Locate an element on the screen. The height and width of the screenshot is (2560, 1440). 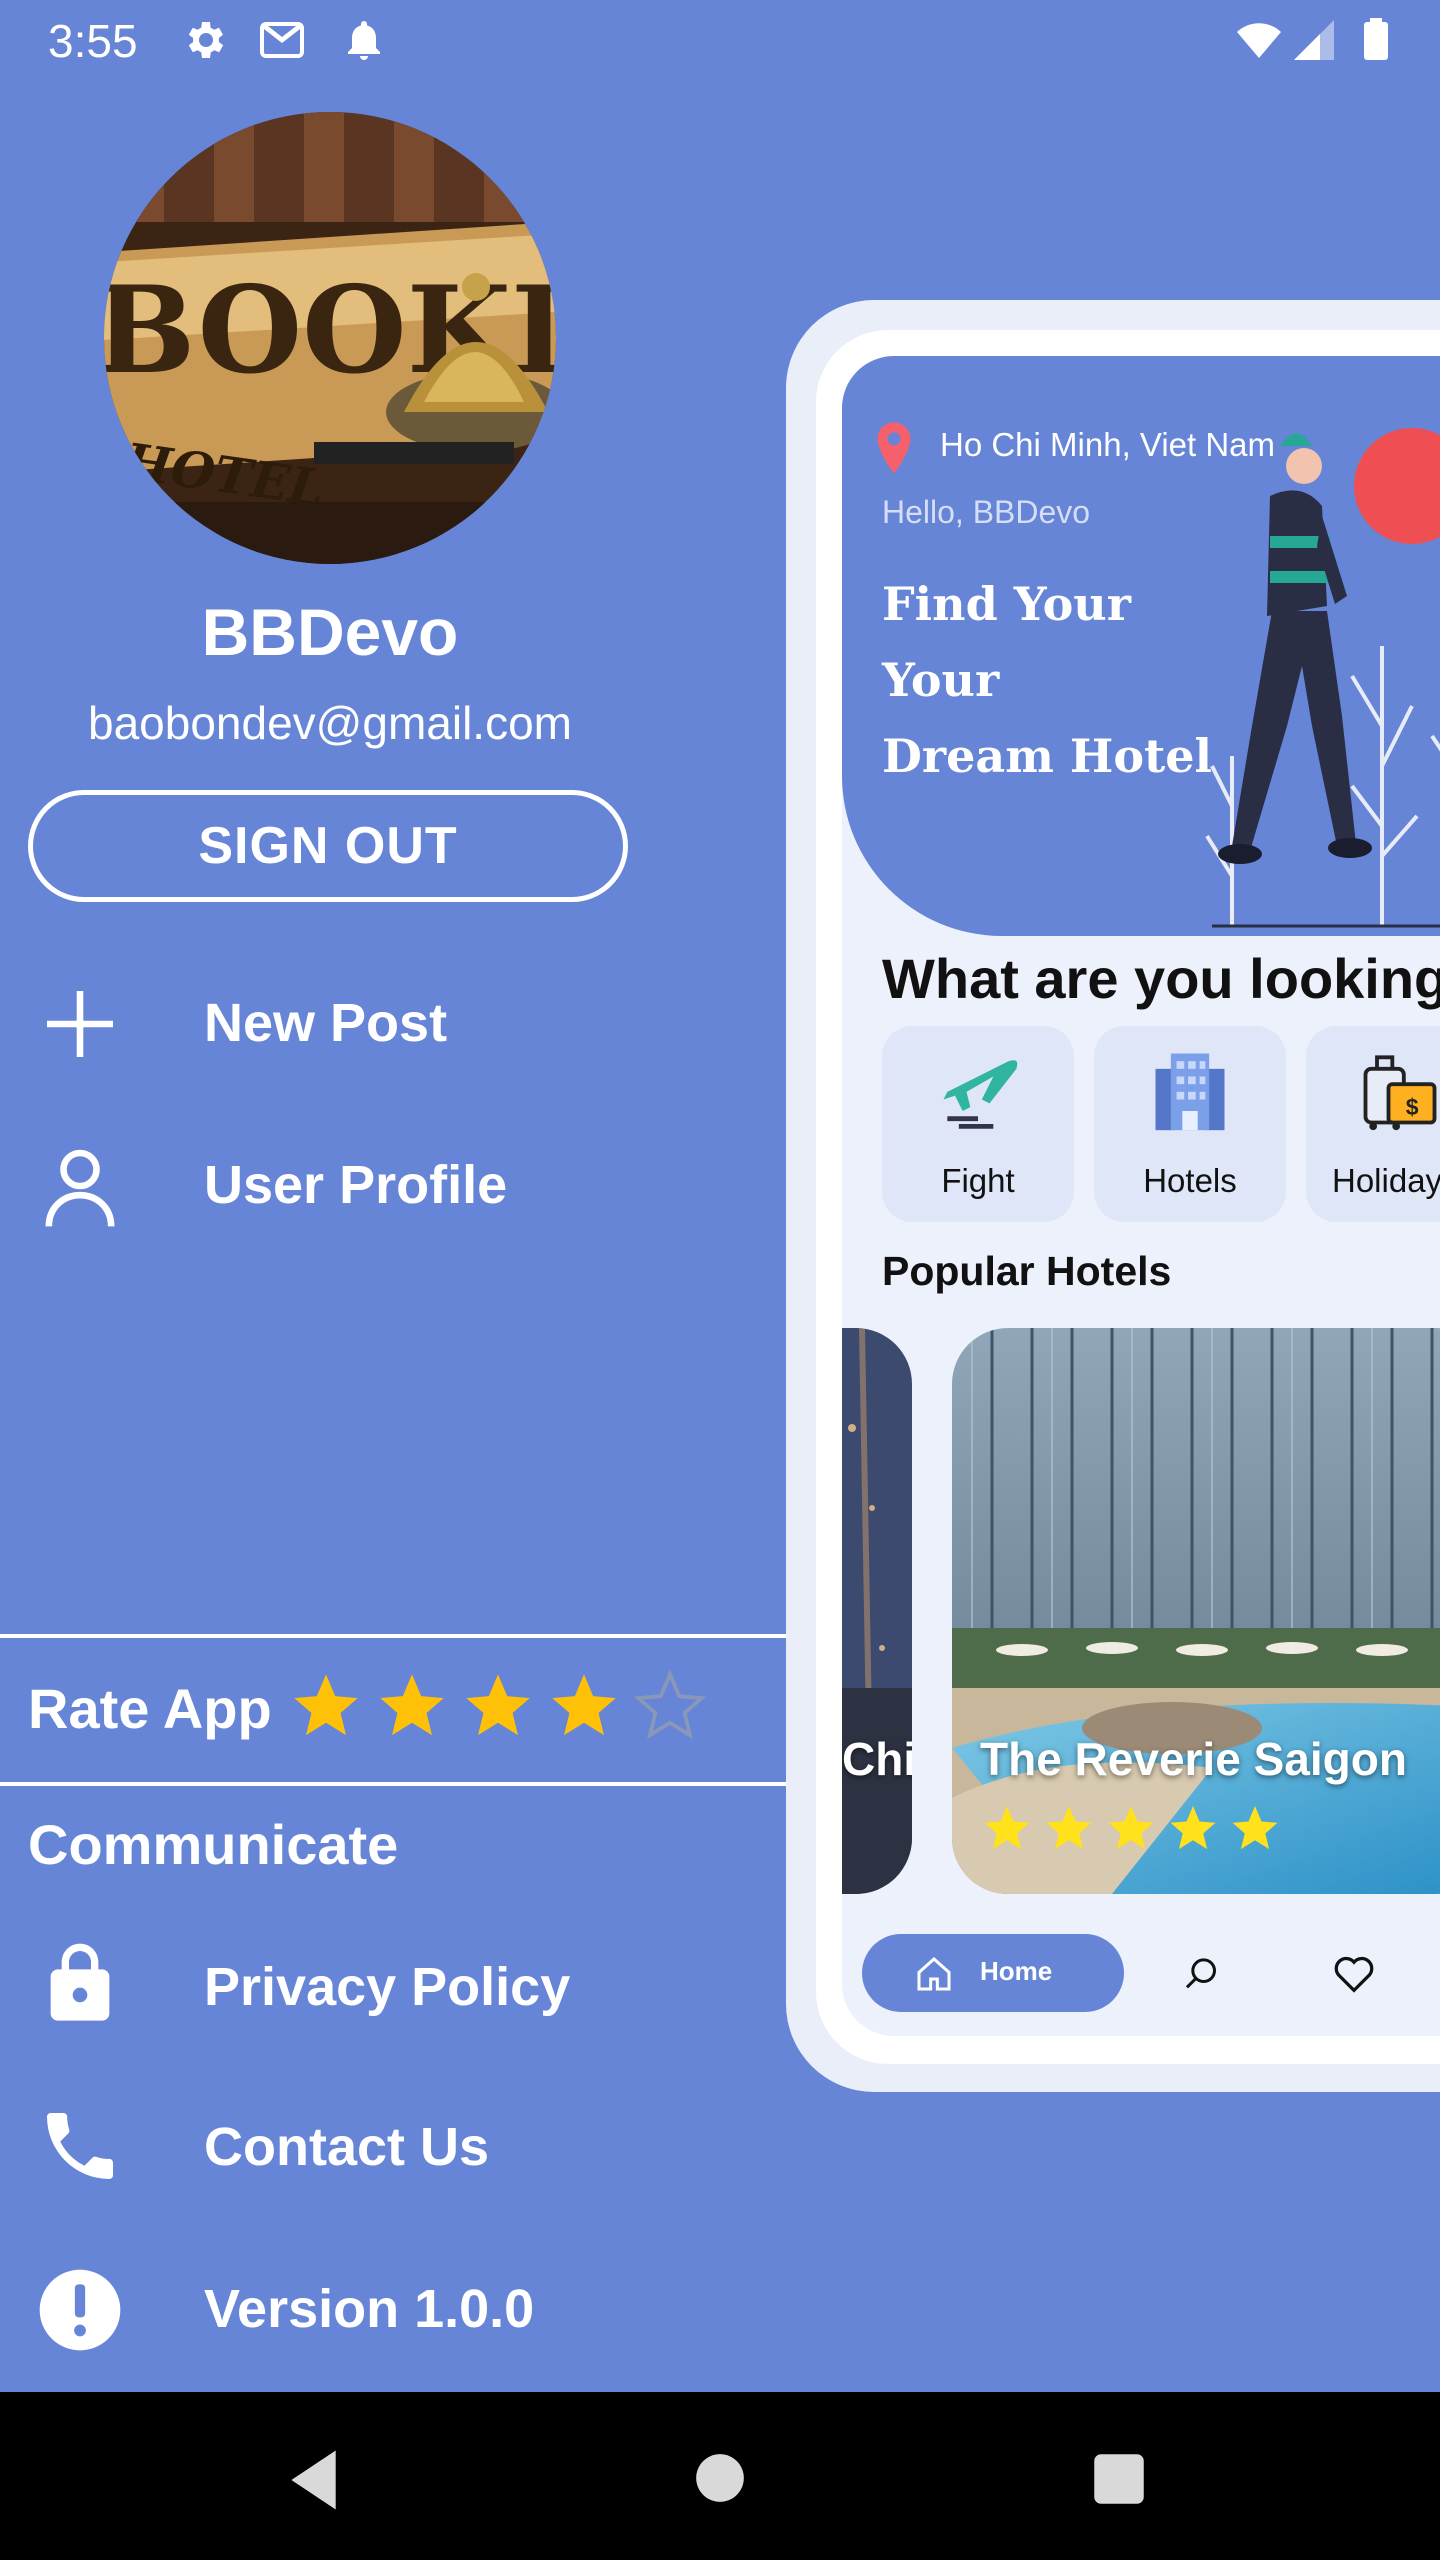
traveler-illustration is located at coordinates (1322, 678).